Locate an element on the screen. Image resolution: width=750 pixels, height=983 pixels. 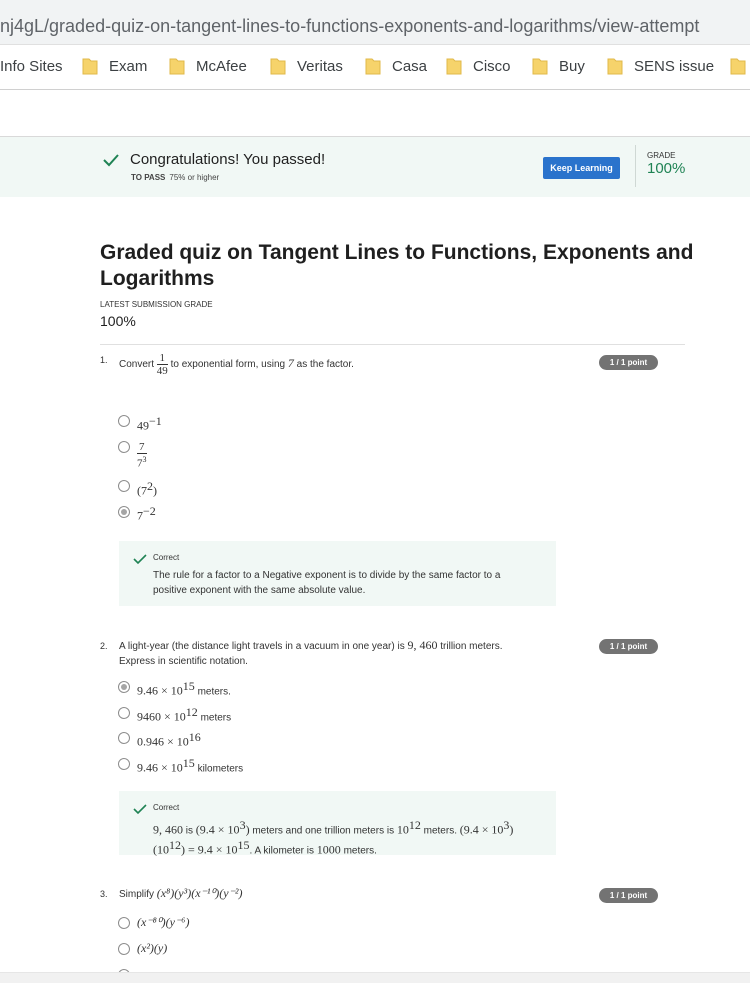
option-label: (x²)(y) is located at coordinates (152, 948).